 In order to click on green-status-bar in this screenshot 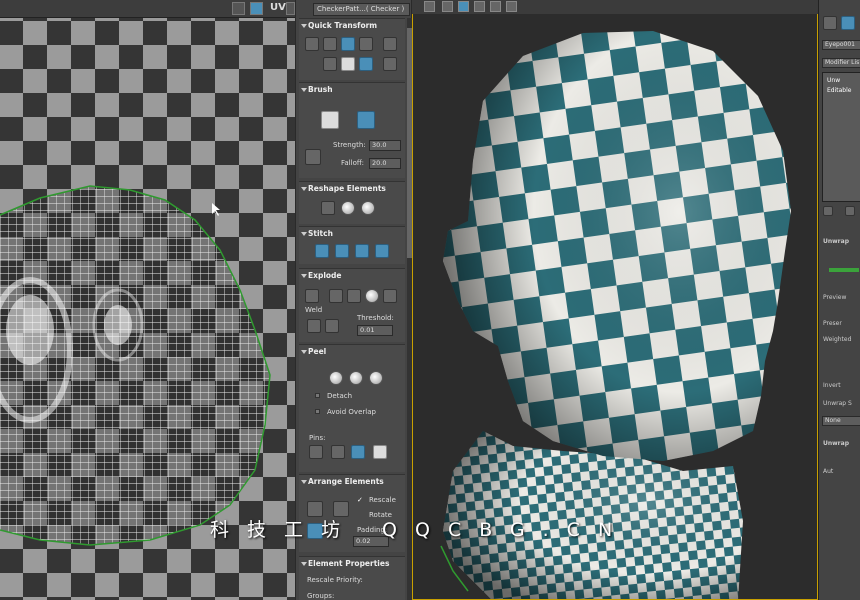, I will do `click(844, 270)`.